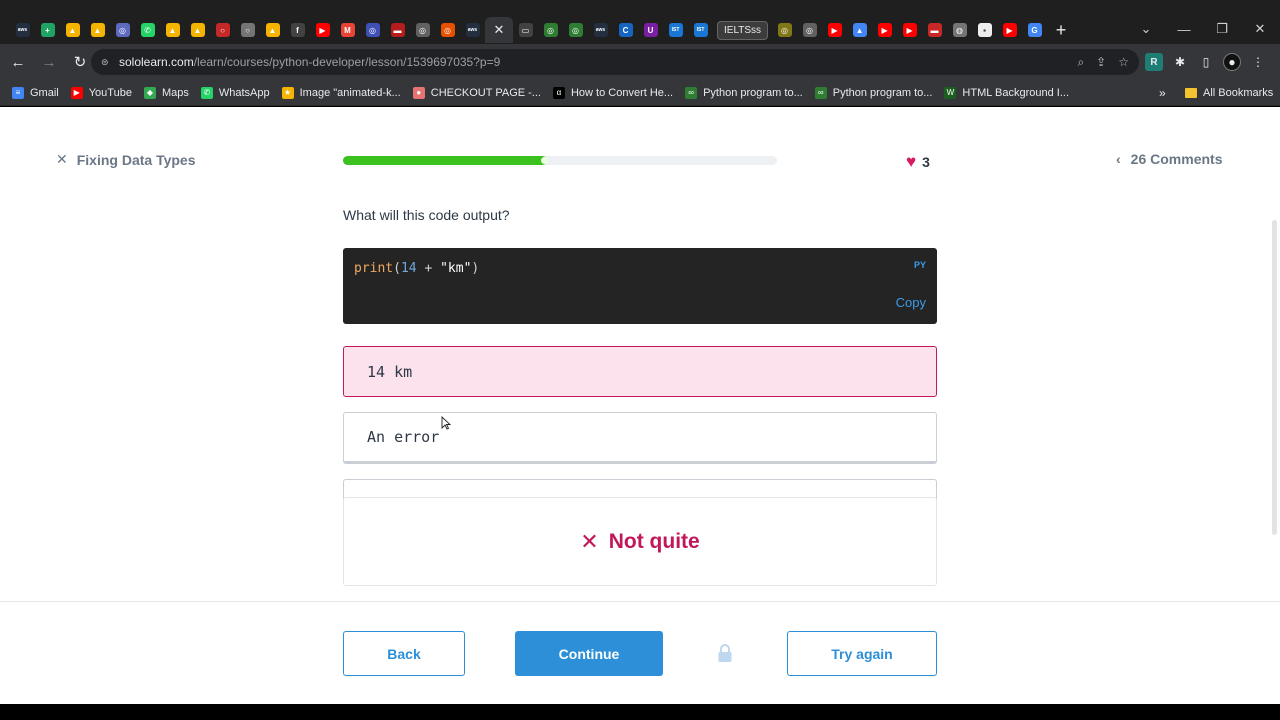 This screenshot has width=1280, height=720. What do you see at coordinates (1206, 62) in the screenshot?
I see `side-panel-icon: ▯` at bounding box center [1206, 62].